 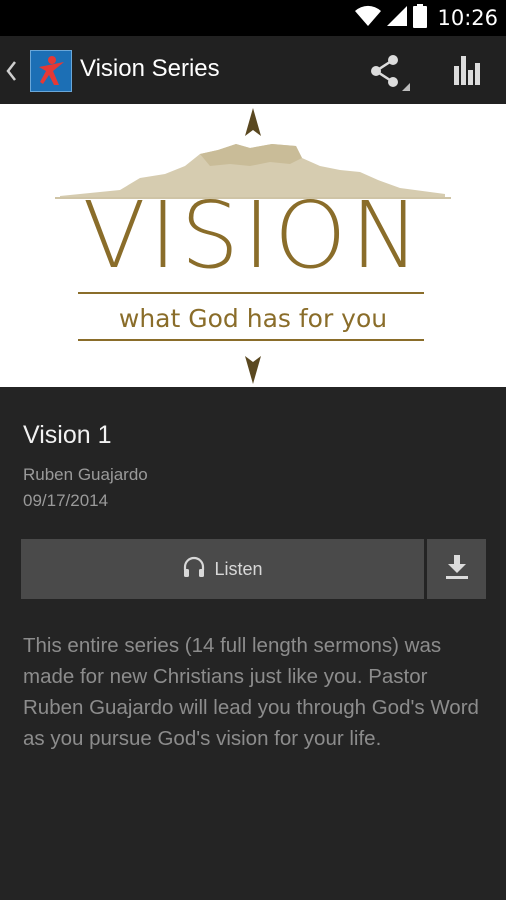 I want to click on download-icon, so click(x=457, y=569).